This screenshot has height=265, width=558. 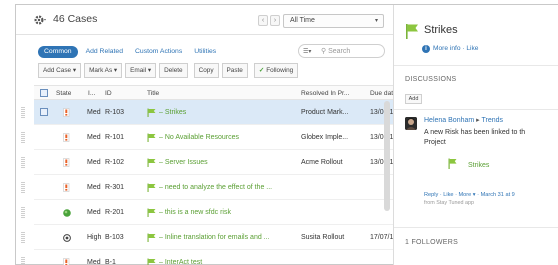 I want to click on id-cell: R-101, so click(x=115, y=137).